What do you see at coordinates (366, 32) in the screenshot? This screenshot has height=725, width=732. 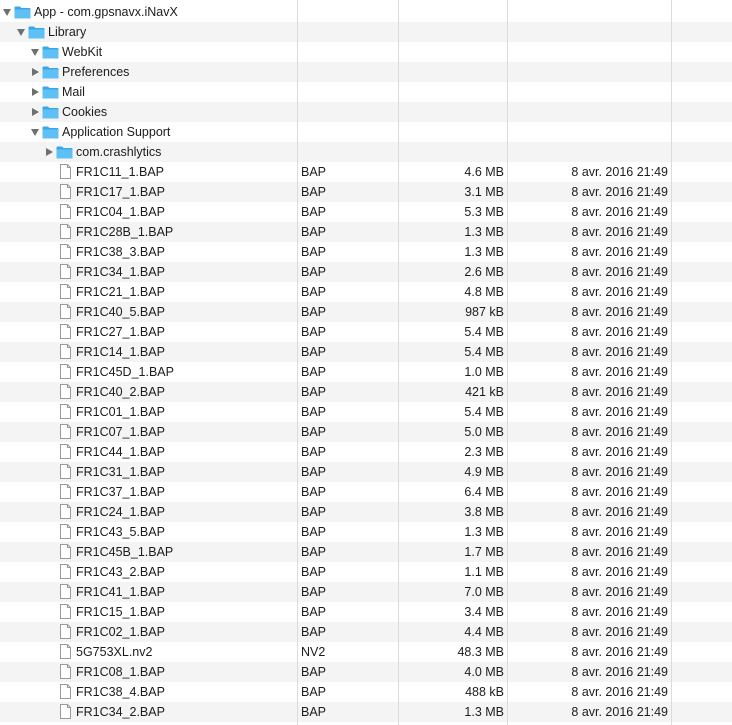 I see `folder-row: Library` at bounding box center [366, 32].